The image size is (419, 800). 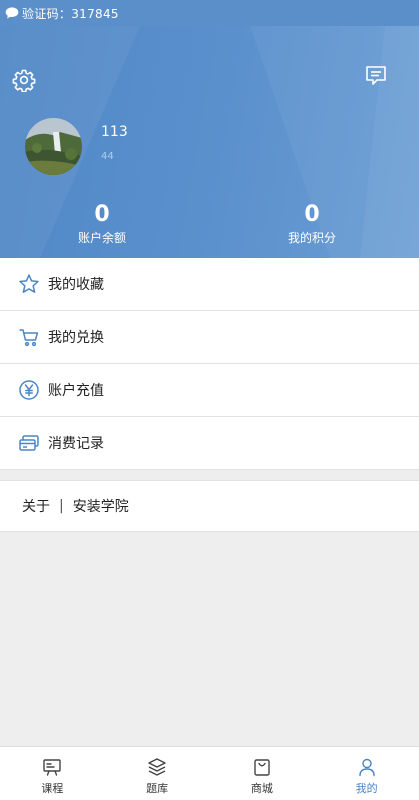 What do you see at coordinates (12, 13) in the screenshot?
I see `chat-bubble-icon` at bounding box center [12, 13].